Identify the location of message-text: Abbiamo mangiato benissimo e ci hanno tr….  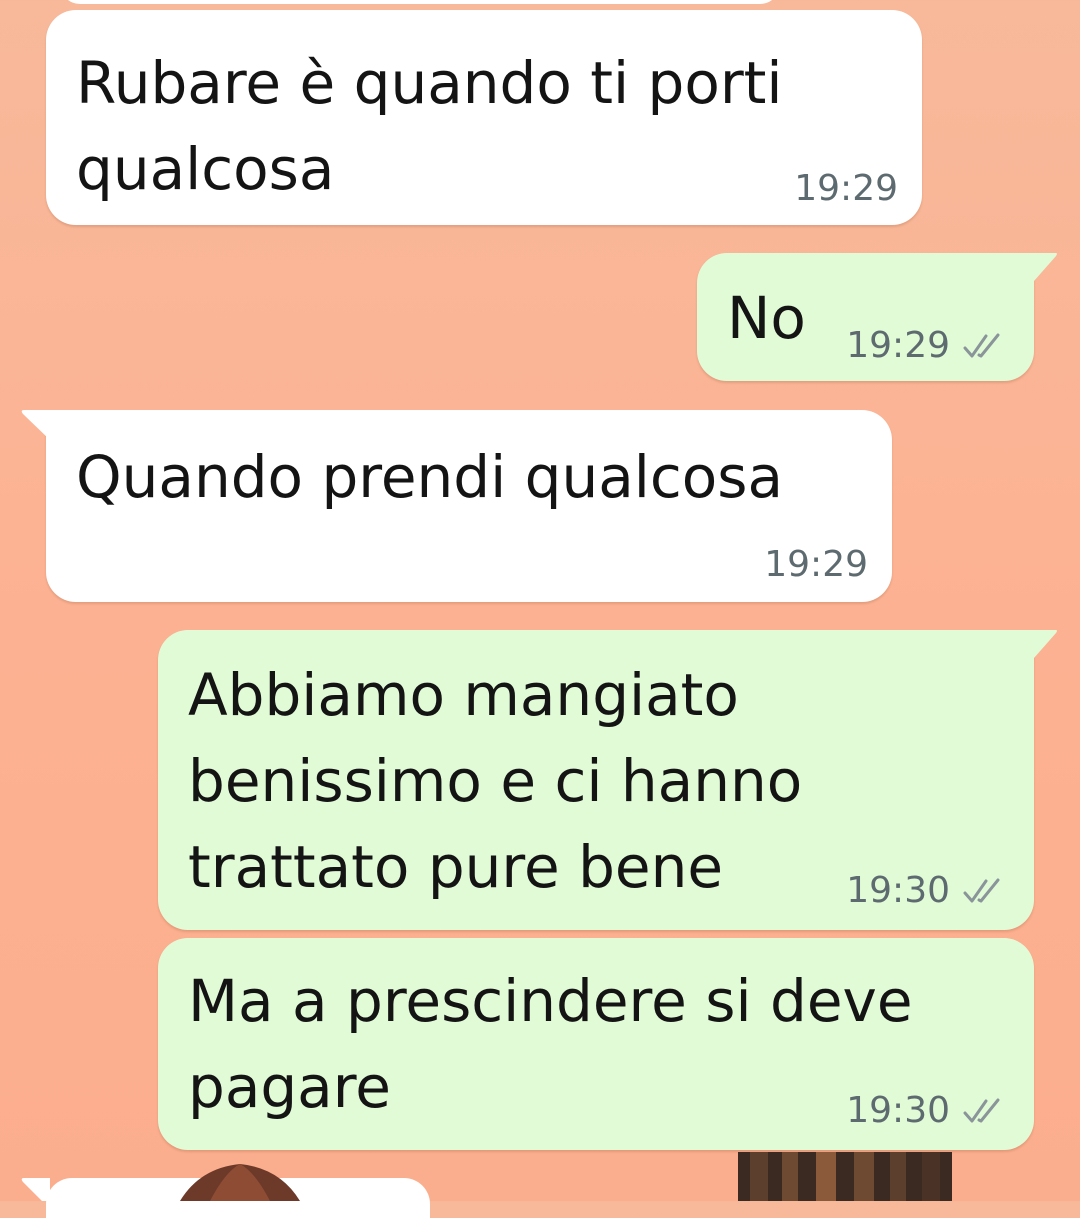
(495, 781).